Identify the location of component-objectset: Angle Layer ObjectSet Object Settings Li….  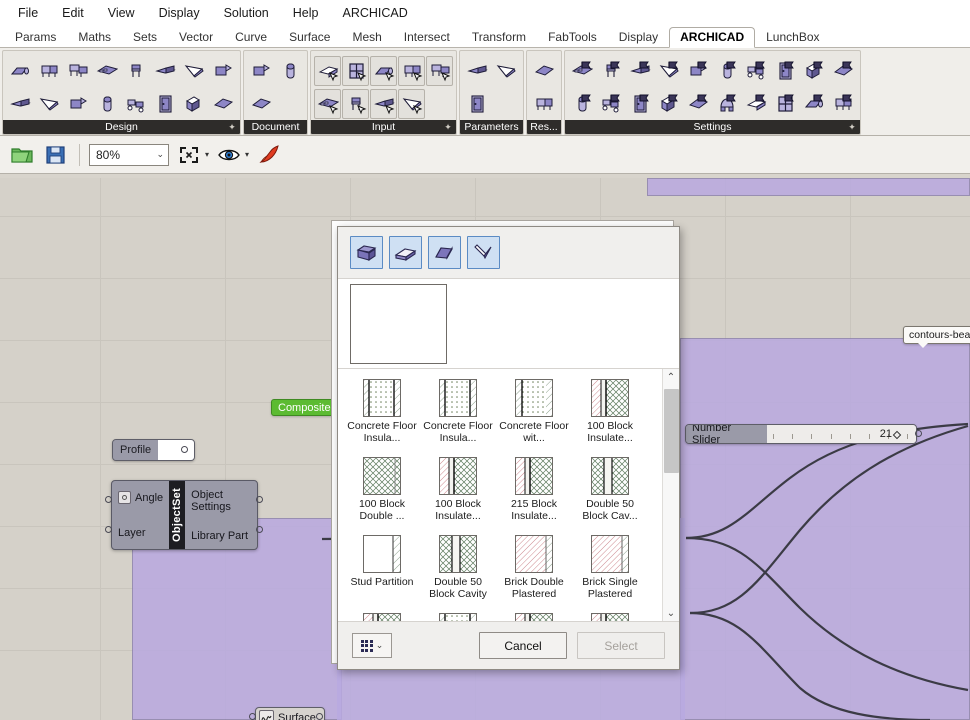
(184, 515).